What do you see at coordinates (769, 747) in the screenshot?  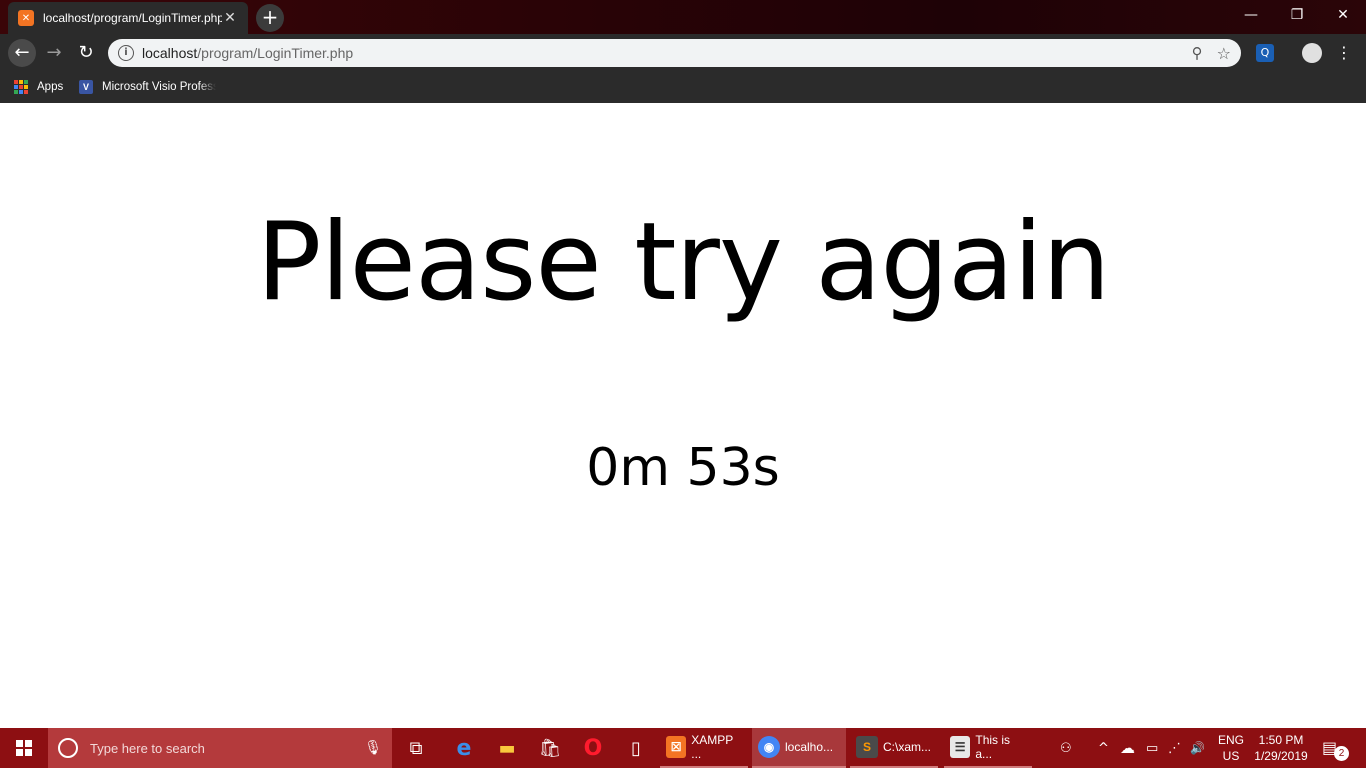 I see `chrome-icon: ◉` at bounding box center [769, 747].